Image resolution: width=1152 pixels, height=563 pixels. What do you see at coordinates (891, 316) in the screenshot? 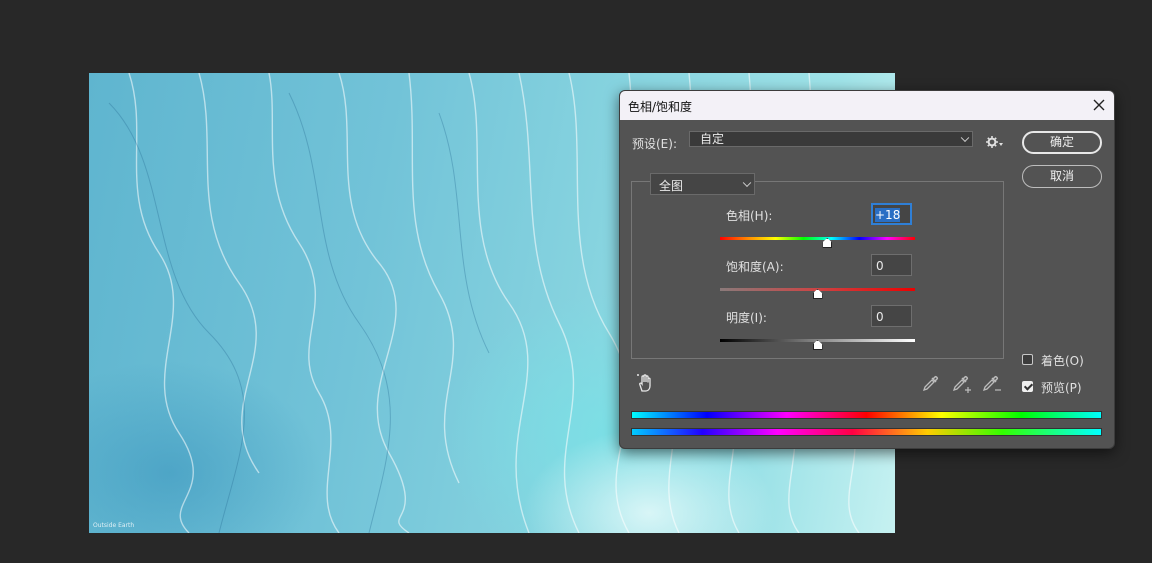
I see `lightness-input: 0` at bounding box center [891, 316].